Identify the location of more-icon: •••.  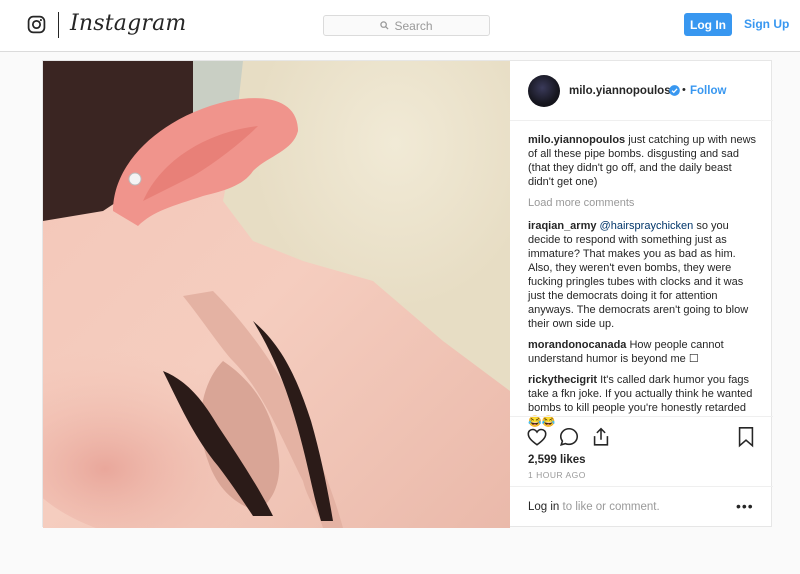
(745, 506).